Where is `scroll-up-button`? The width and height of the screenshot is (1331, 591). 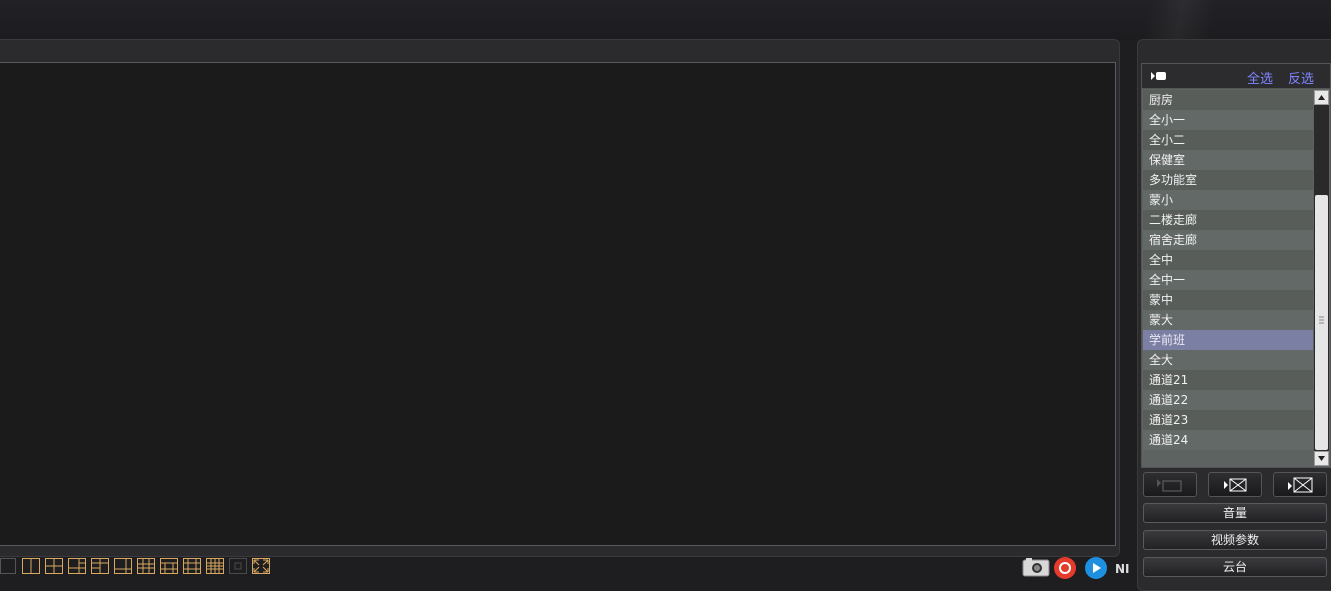
scroll-up-button is located at coordinates (1321, 97).